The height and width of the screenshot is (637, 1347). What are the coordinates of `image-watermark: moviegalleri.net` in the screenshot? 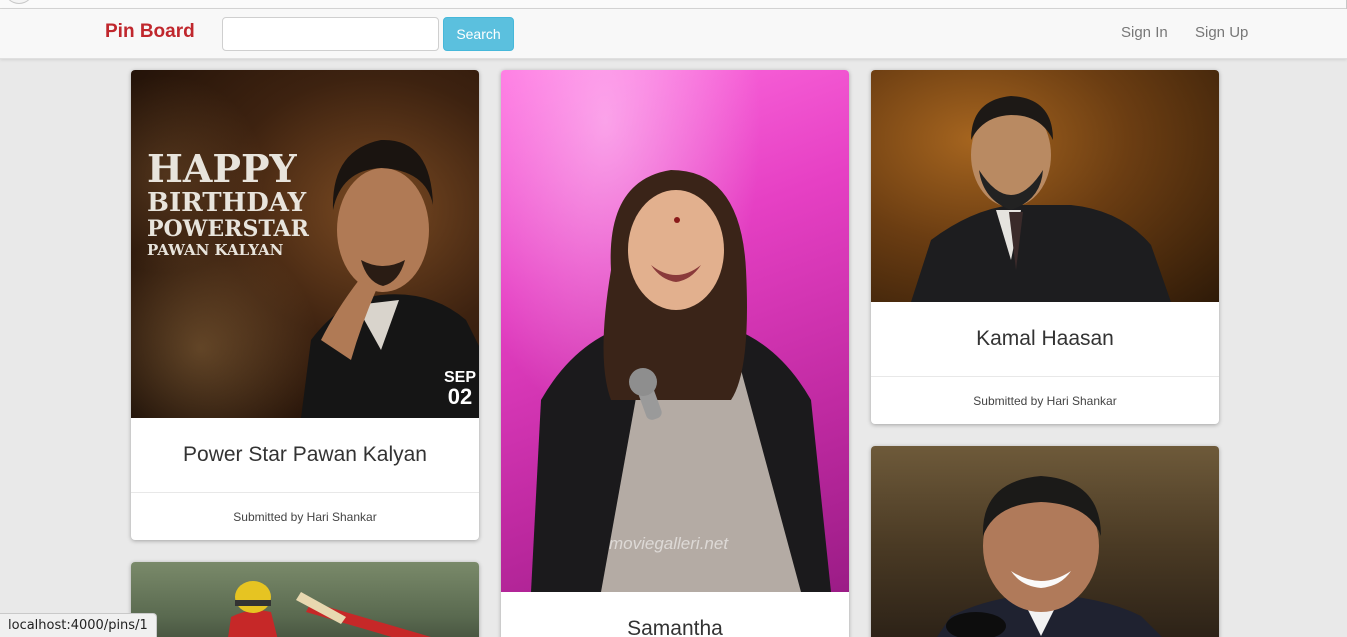 It's located at (669, 543).